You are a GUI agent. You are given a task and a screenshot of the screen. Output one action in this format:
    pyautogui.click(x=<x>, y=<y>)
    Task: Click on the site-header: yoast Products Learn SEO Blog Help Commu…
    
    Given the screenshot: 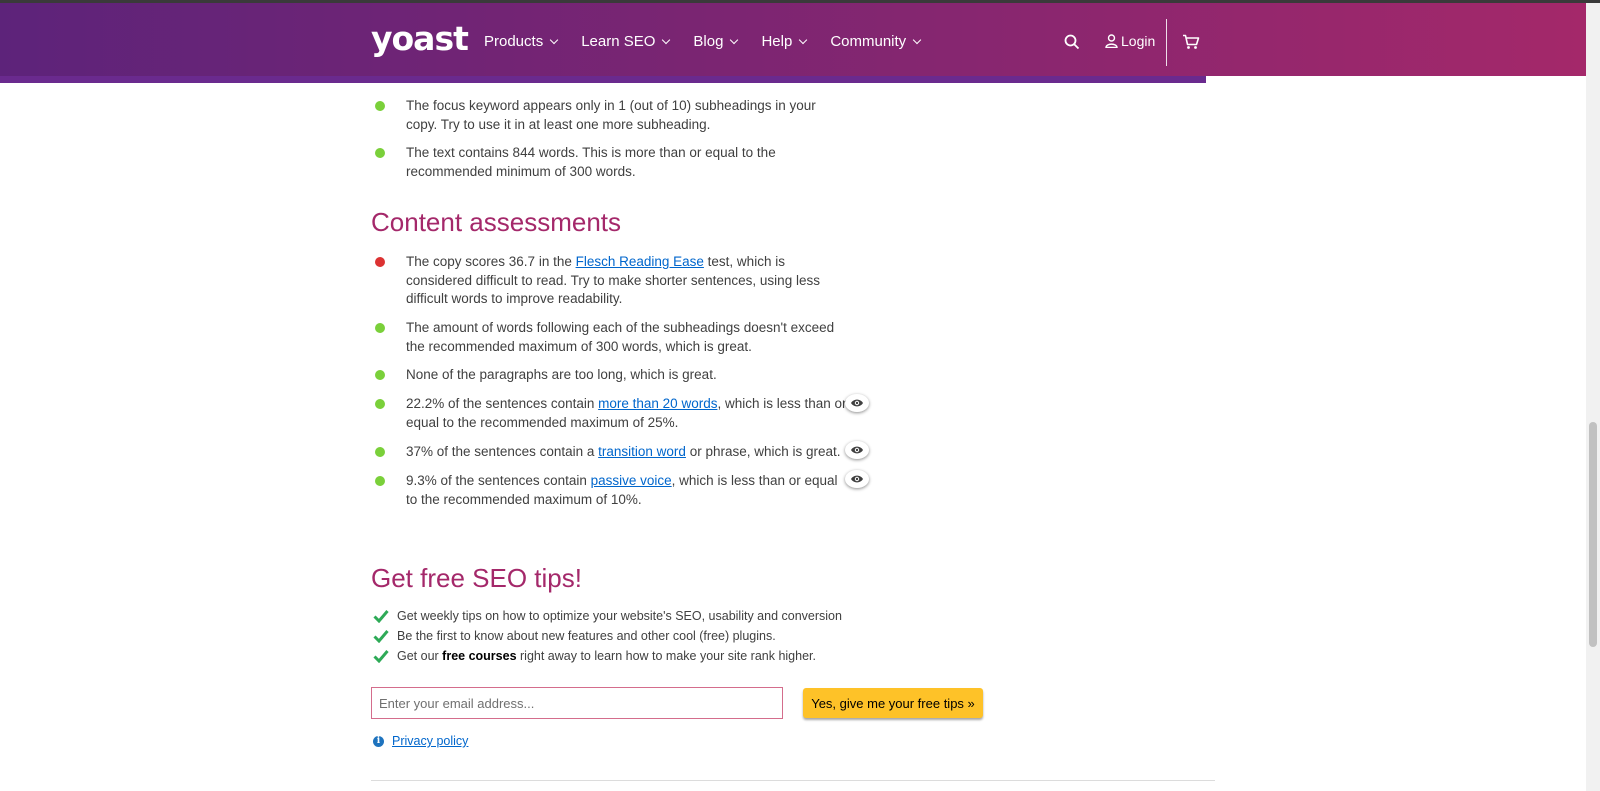 What is the action you would take?
    pyautogui.click(x=793, y=39)
    